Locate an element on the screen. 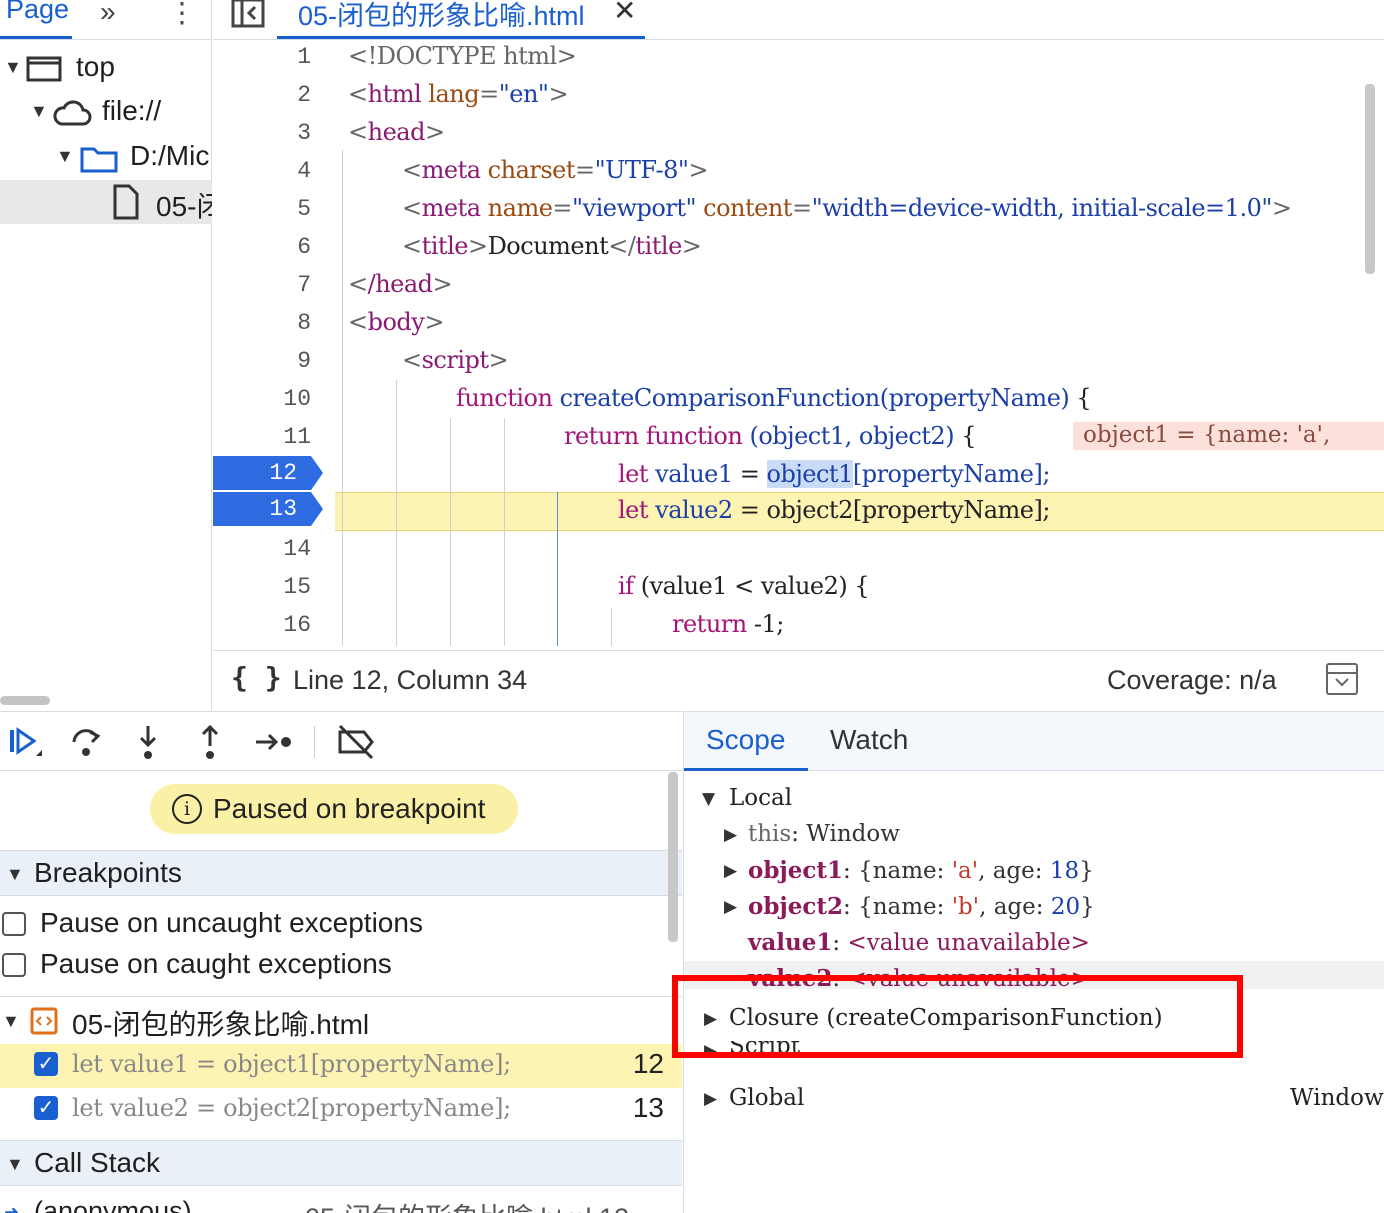  editor-tabs: 05-闭包的形象比喻.html ✕ is located at coordinates (798, 20).